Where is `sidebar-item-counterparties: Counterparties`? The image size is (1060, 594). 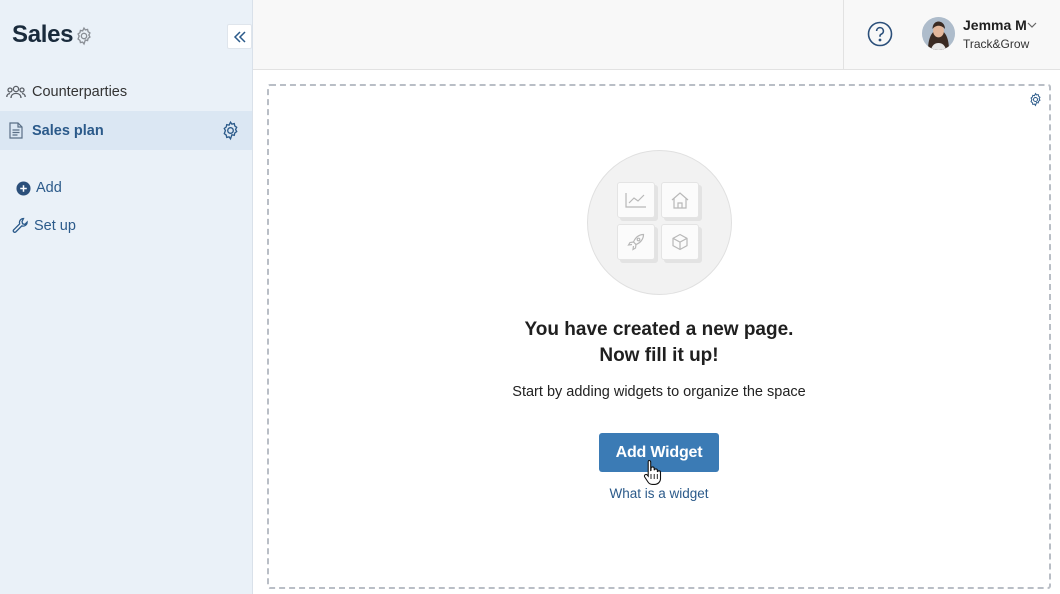
sidebar-item-counterparties: Counterparties is located at coordinates (126, 91).